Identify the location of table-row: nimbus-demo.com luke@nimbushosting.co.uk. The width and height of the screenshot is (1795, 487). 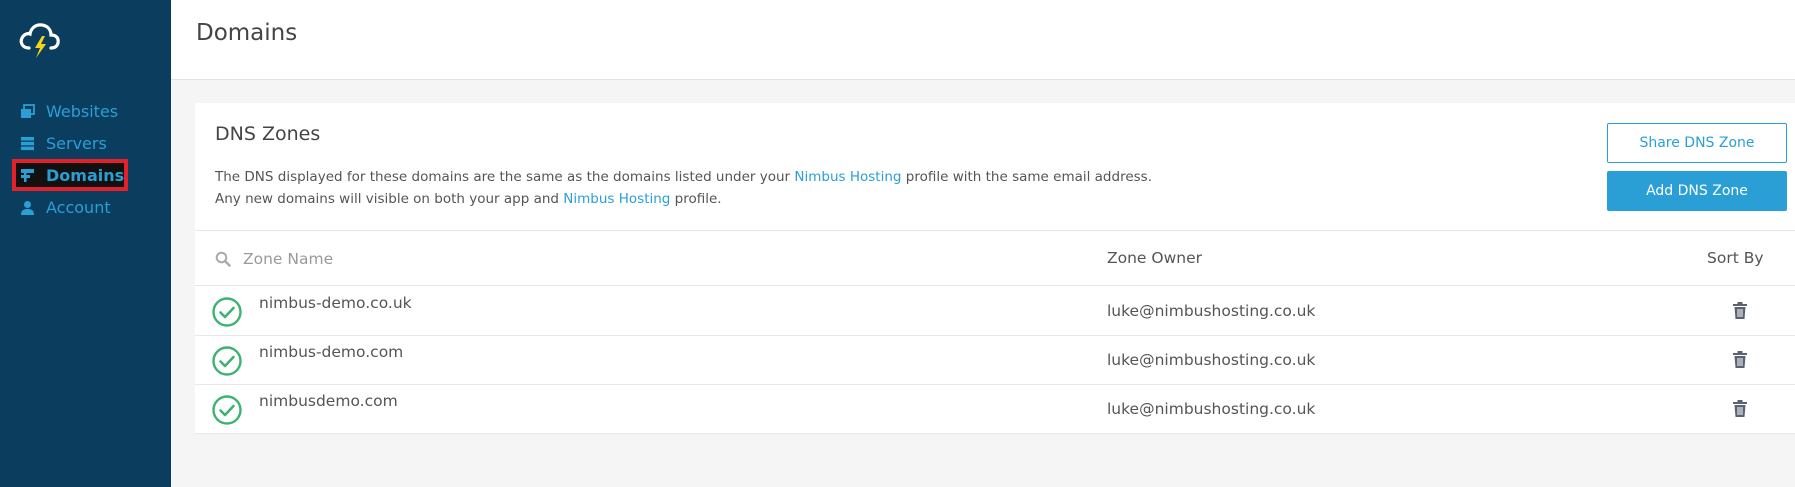
(995, 360).